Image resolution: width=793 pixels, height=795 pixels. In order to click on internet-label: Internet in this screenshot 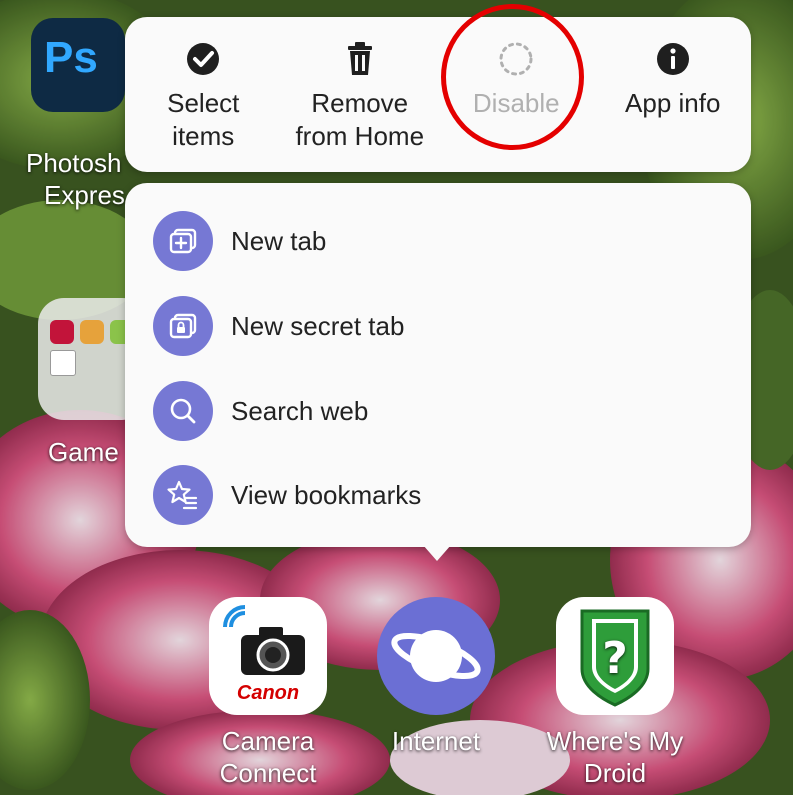, I will do `click(436, 741)`.